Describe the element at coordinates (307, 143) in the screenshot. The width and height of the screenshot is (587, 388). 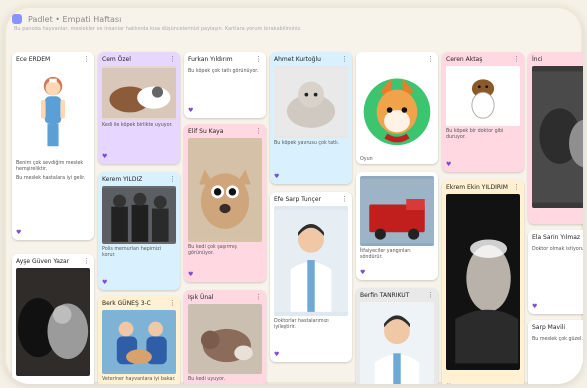
I see `card-text: Bu köpek yavrusu çok tatlı.` at that location.